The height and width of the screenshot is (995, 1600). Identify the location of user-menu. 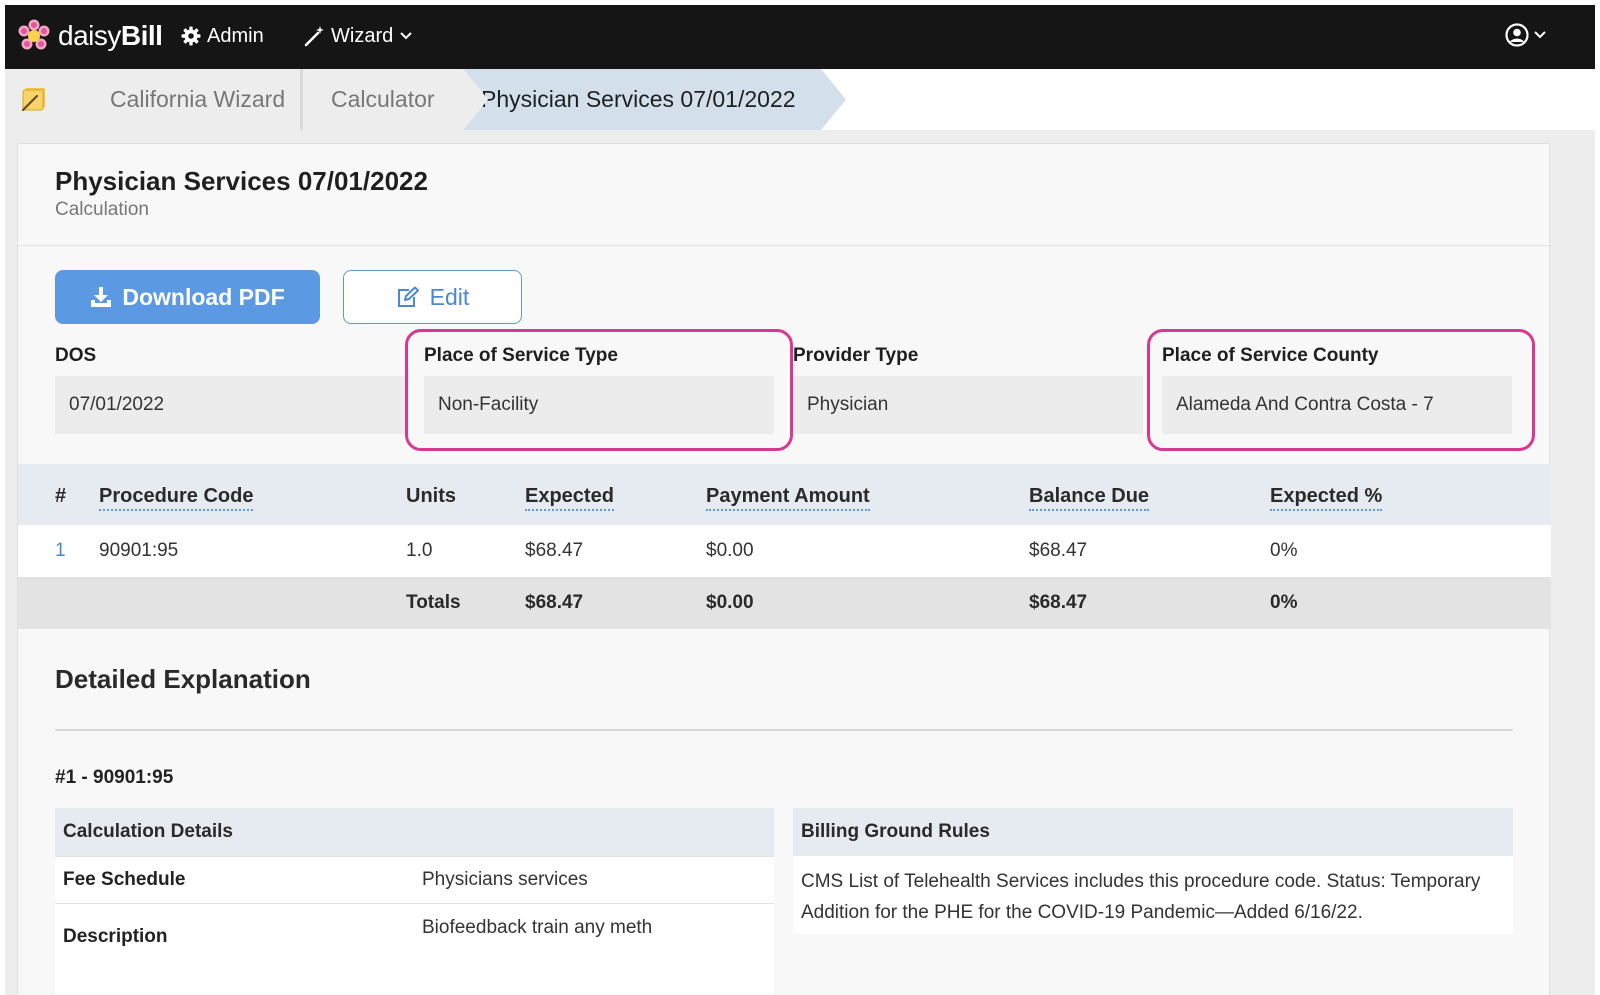
(1526, 35).